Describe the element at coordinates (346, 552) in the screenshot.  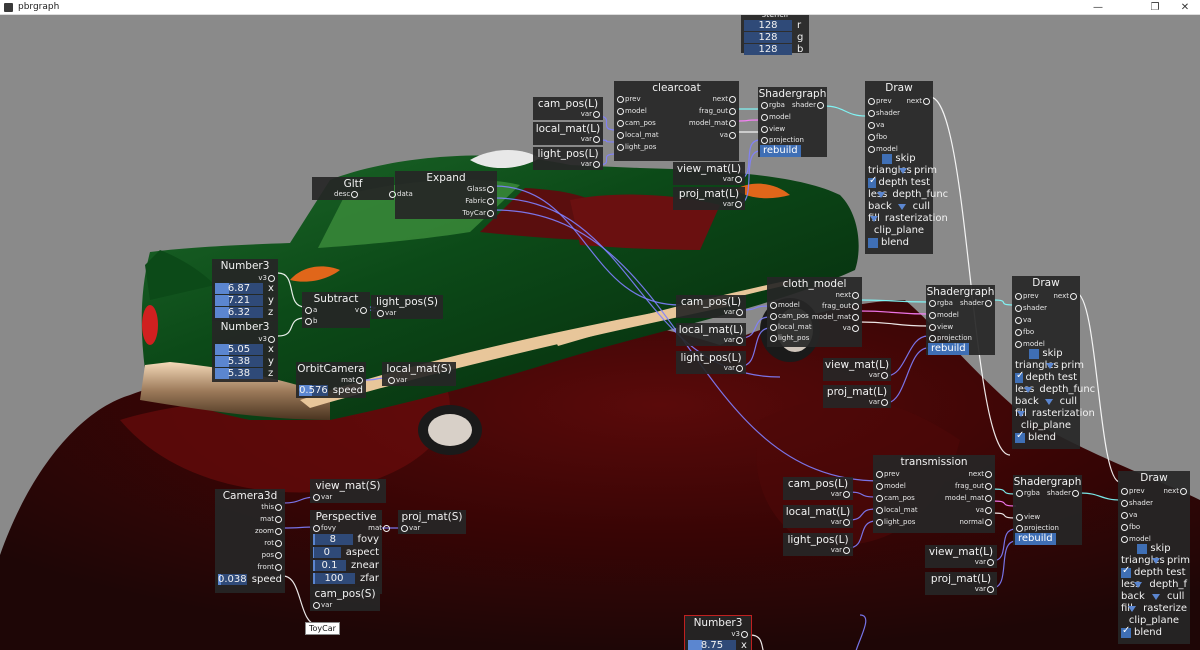
I see `perspective-aspect: 0 aspect` at that location.